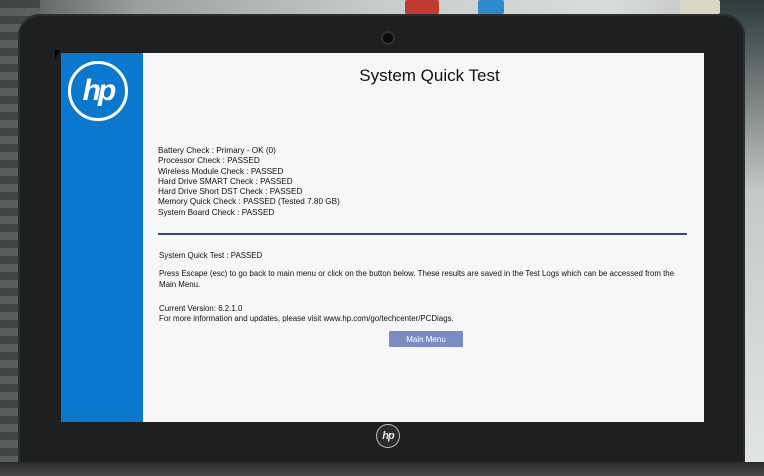 Image resolution: width=764 pixels, height=476 pixels. Describe the element at coordinates (429, 75) in the screenshot. I see `page-title: System Quick Test` at that location.